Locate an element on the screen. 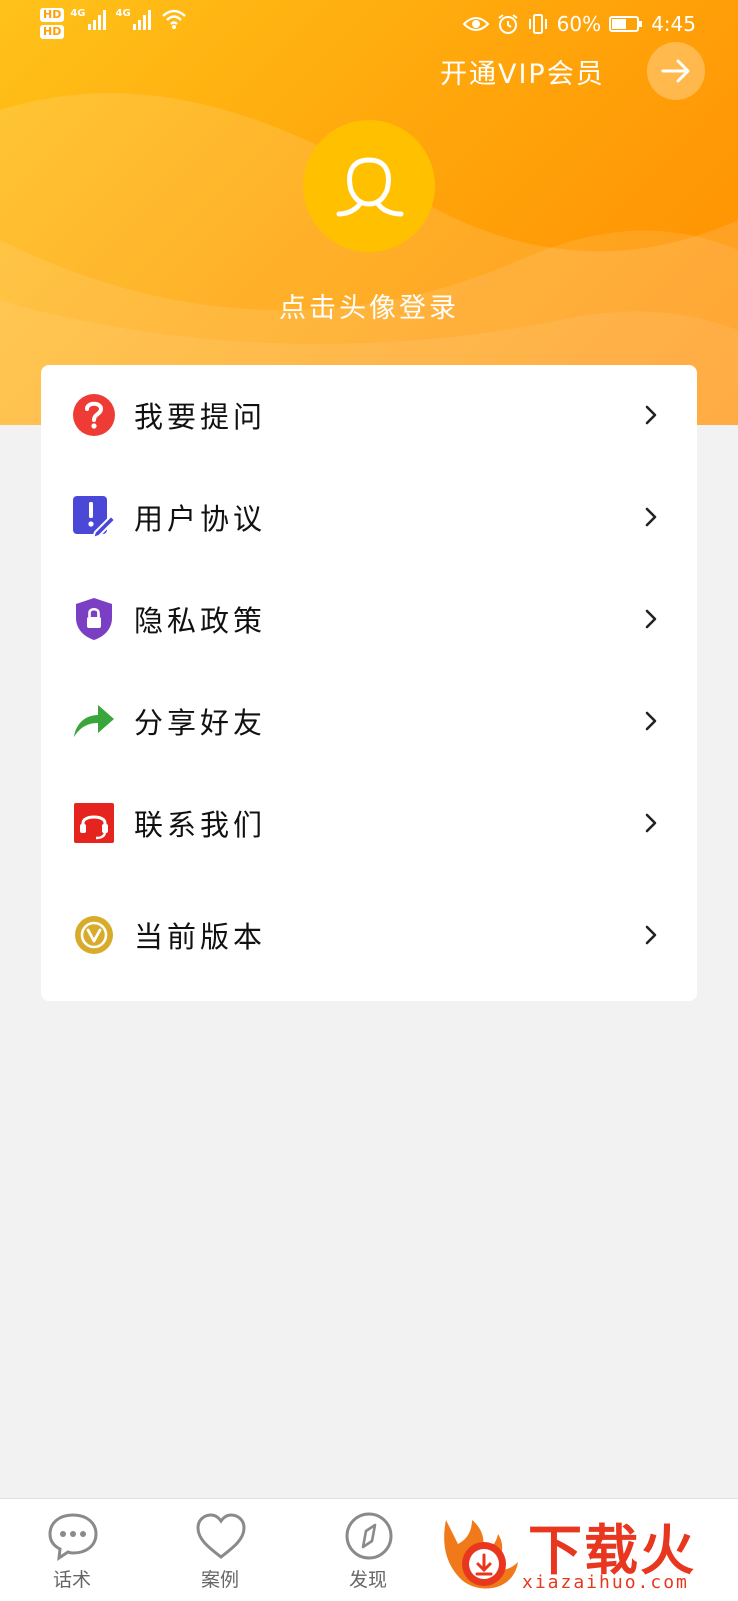  menu-item-label: 当前版本 is located at coordinates (200, 937).